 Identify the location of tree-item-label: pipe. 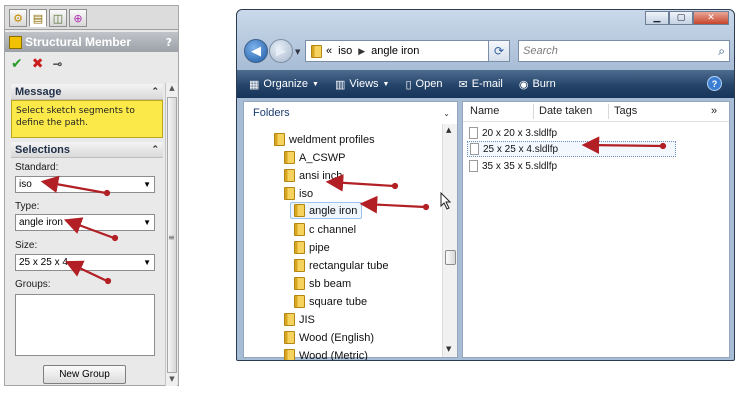
(319, 247).